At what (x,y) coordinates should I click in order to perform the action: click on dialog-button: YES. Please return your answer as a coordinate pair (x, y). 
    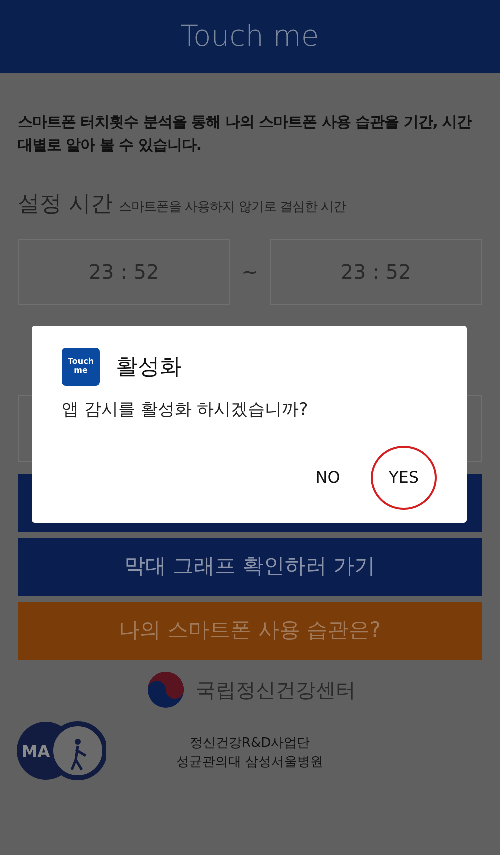
    Looking at the image, I should click on (404, 478).